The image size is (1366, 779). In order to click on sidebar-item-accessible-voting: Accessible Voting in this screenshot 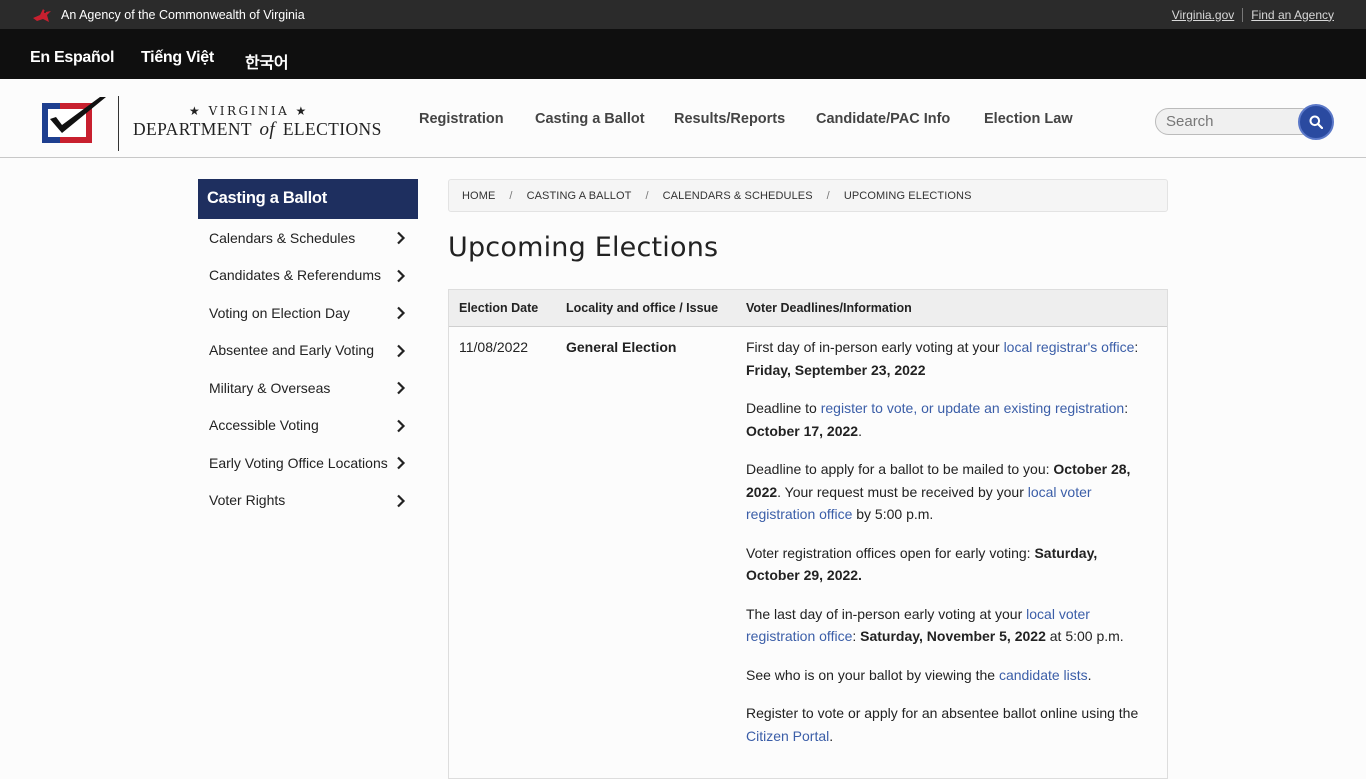, I will do `click(308, 426)`.